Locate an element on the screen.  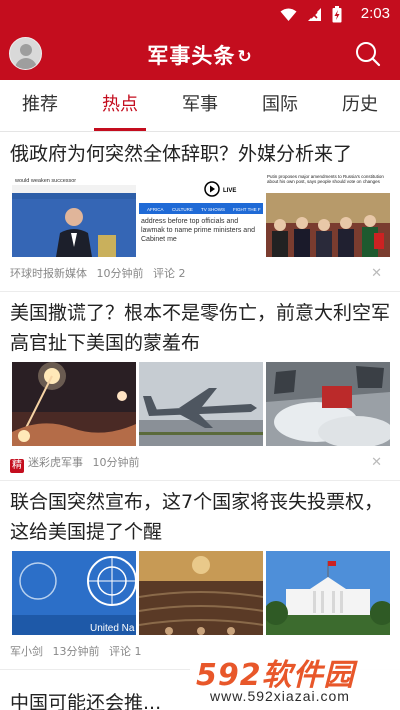
thumb-nav-fight: FIGHT THE F is located at coordinates (247, 209).